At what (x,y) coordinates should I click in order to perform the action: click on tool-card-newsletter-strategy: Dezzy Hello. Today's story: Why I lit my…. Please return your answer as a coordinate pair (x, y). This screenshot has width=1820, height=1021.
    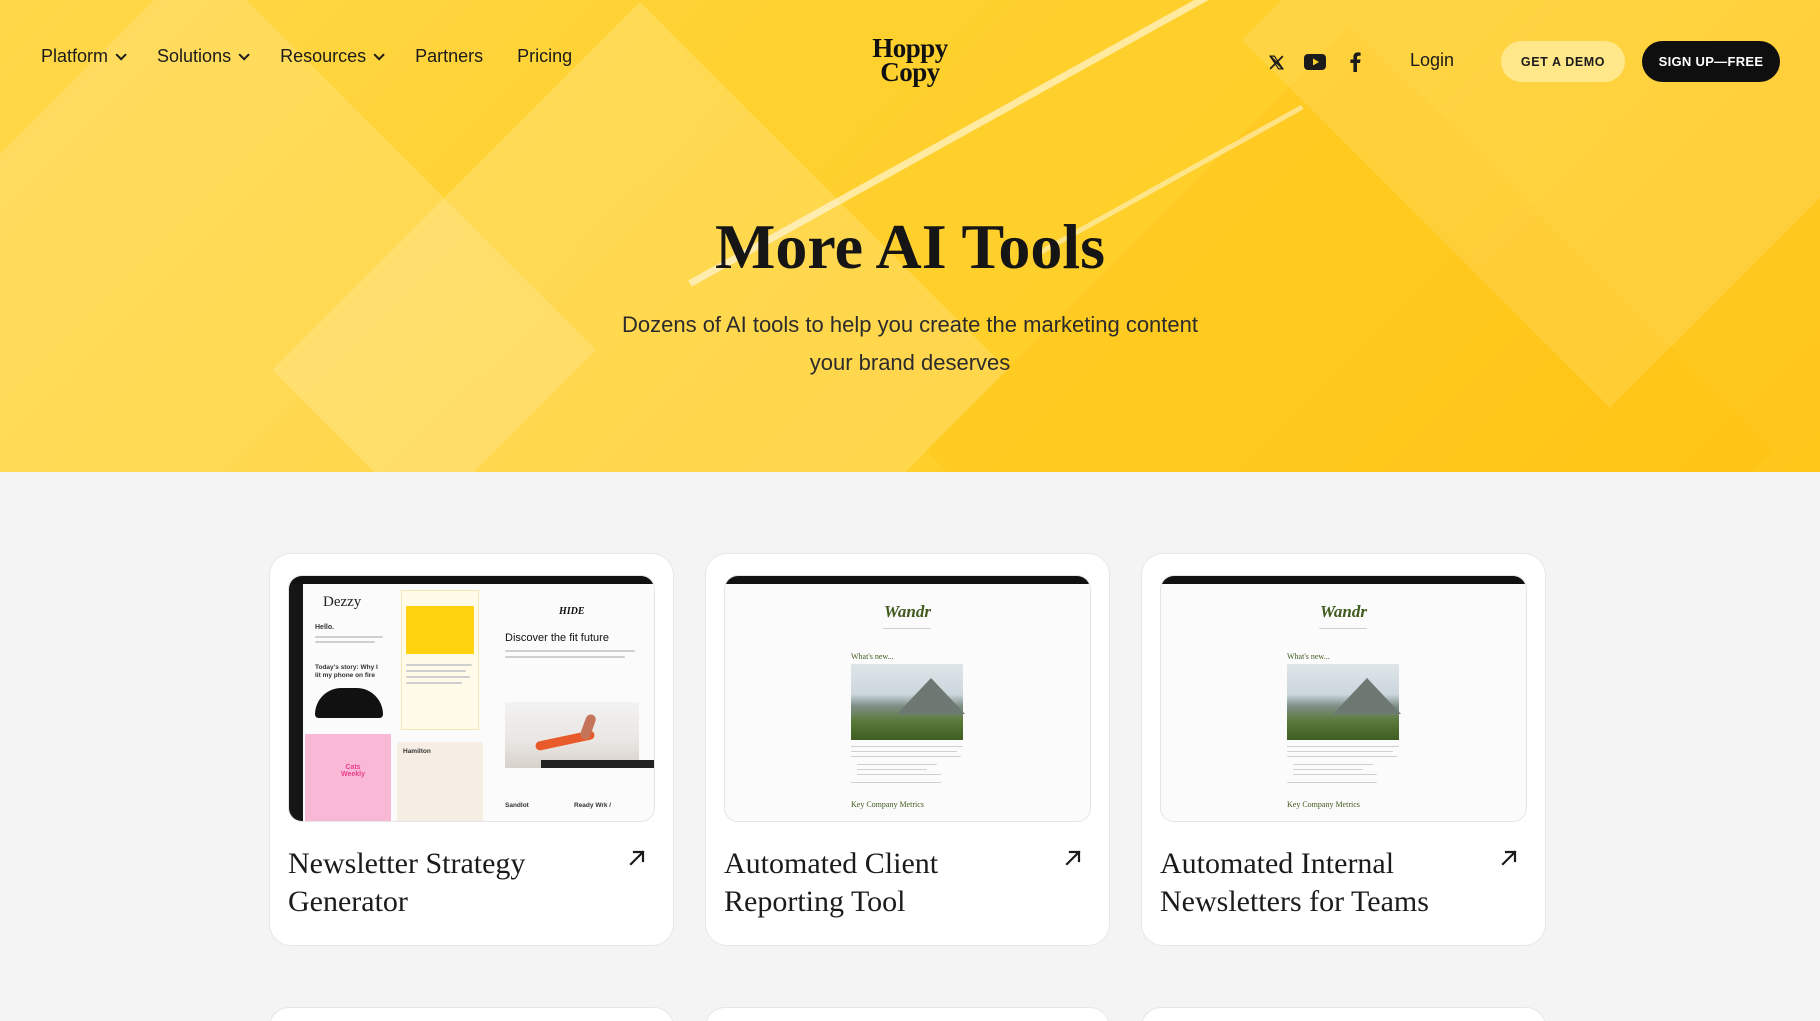
    Looking at the image, I should click on (471, 749).